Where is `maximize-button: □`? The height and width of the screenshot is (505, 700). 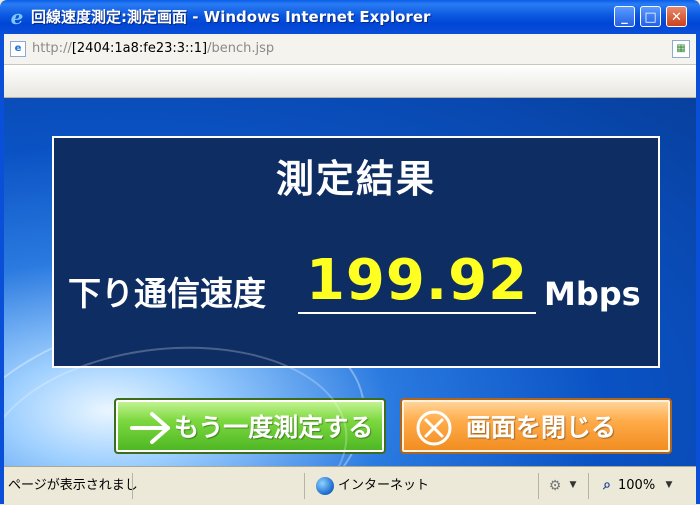
maximize-button: □ is located at coordinates (650, 16).